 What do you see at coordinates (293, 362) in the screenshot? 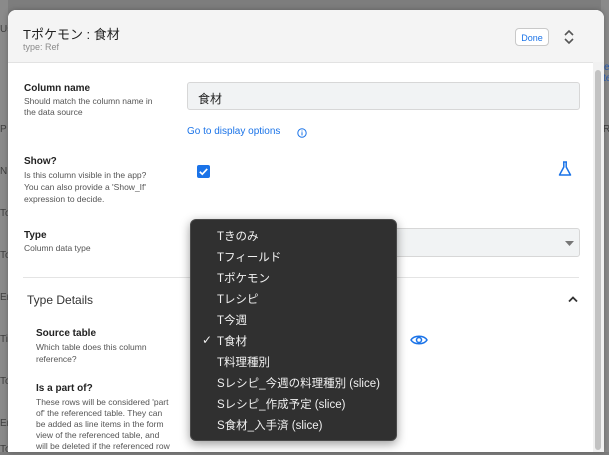
I see `dropdown-option: T料理種別` at bounding box center [293, 362].